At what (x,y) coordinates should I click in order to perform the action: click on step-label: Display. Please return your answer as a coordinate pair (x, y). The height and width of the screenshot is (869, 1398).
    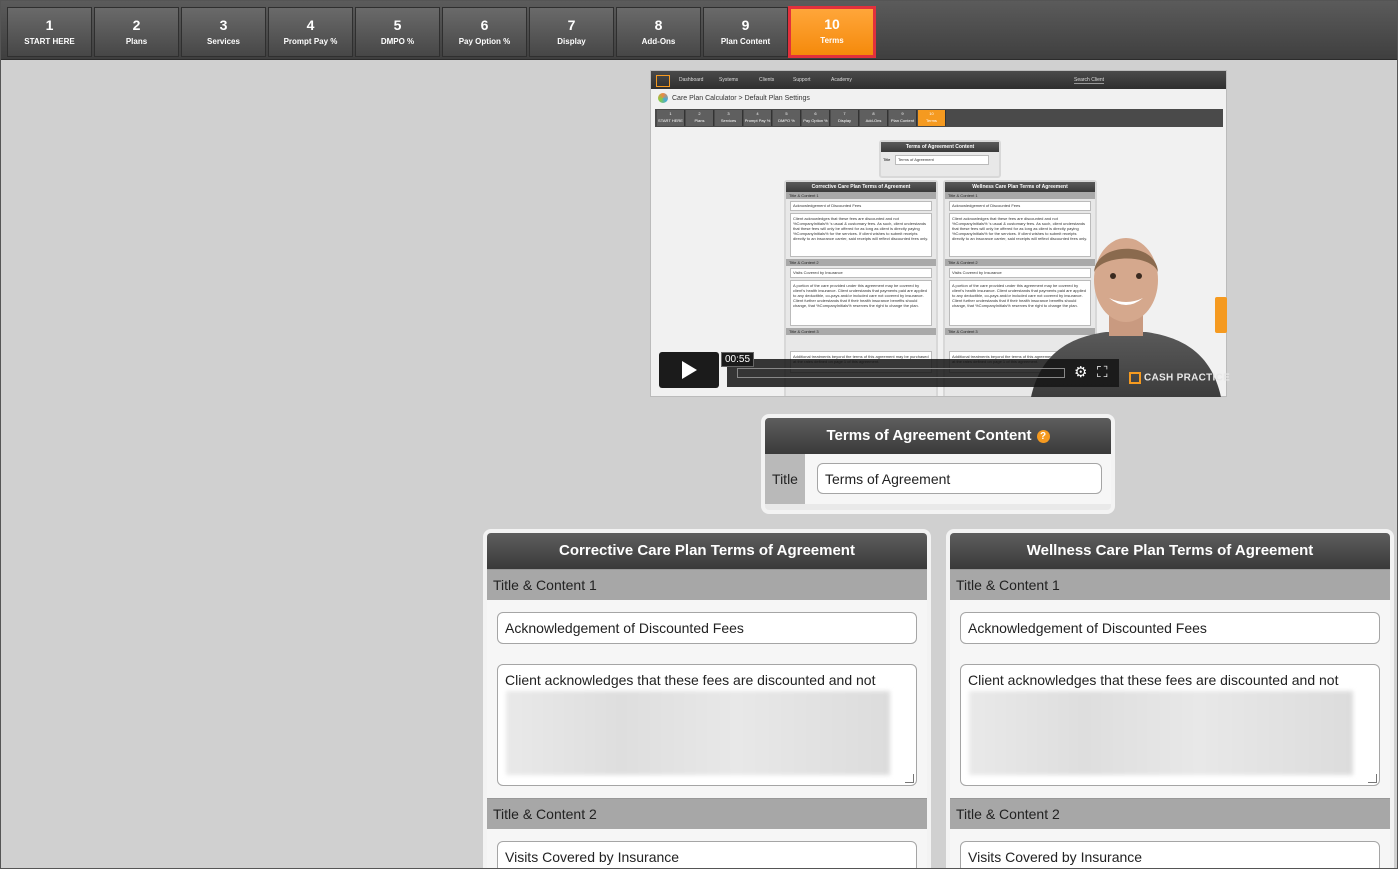
    Looking at the image, I should click on (571, 41).